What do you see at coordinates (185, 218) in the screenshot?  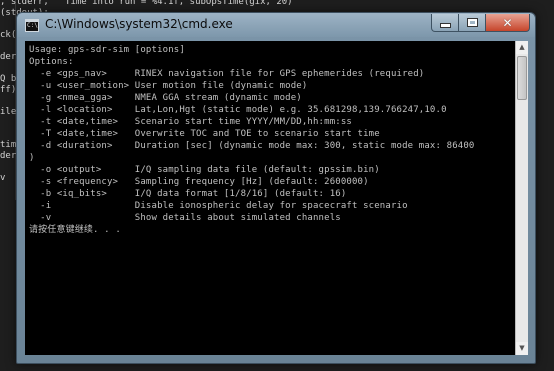 I see `console-line: -v Show details about simulated channels` at bounding box center [185, 218].